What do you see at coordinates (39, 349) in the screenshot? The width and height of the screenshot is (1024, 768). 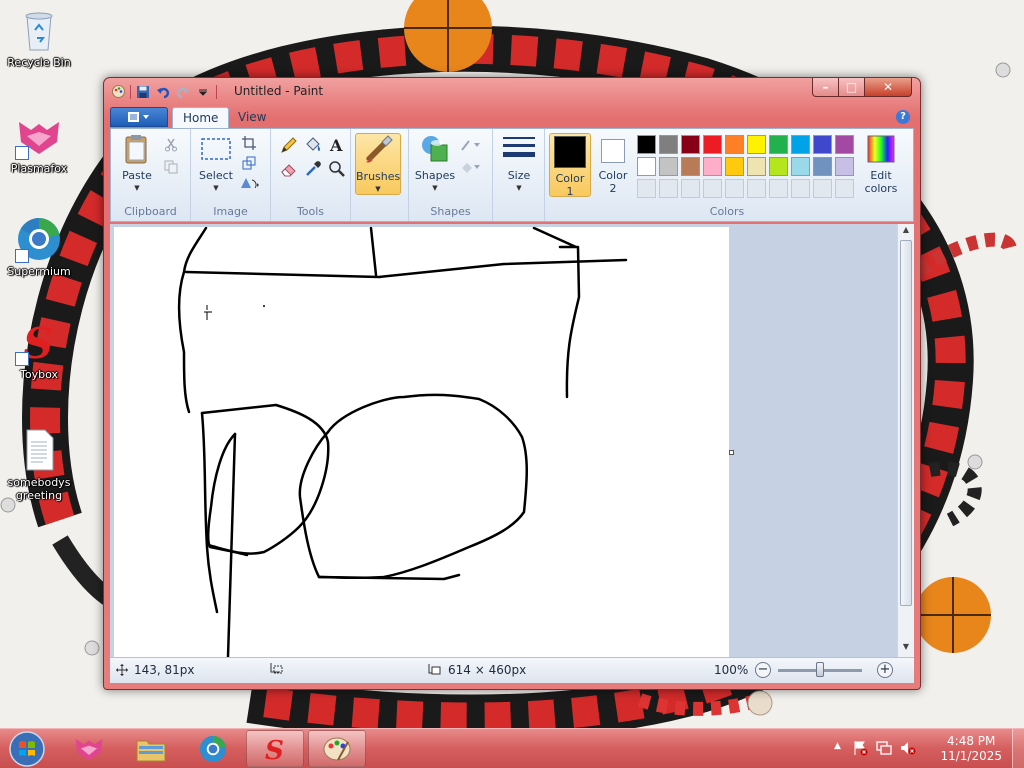 I see `desktop-icon-toybox: S Toybox` at bounding box center [39, 349].